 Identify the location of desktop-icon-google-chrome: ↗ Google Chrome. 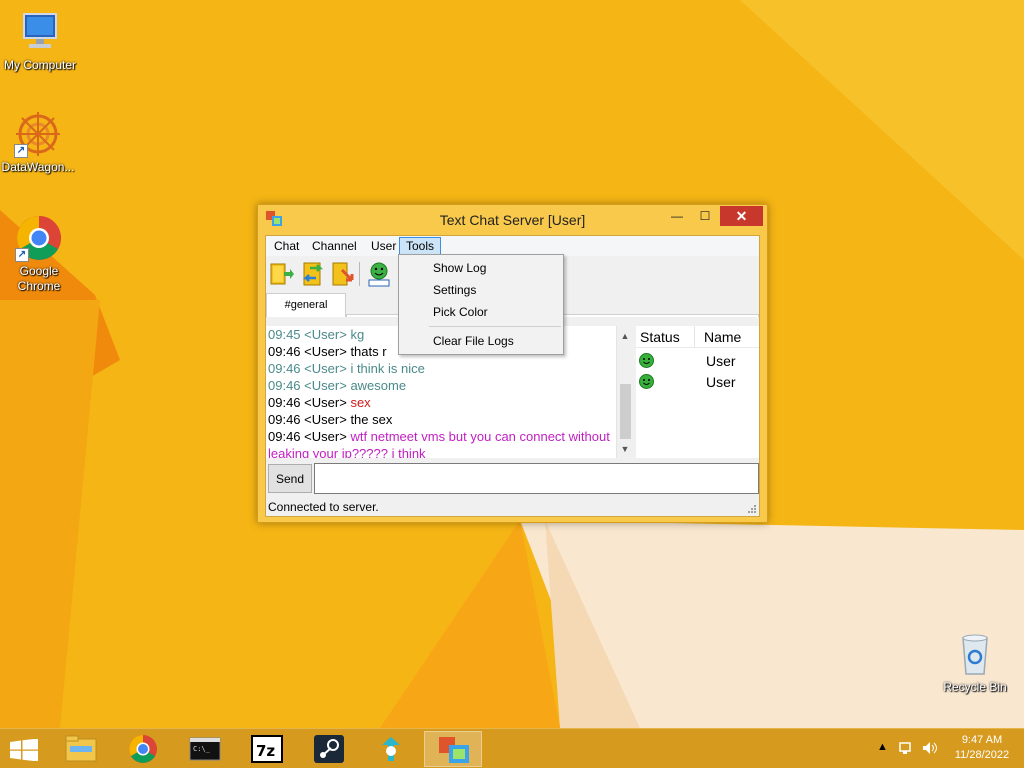
(39, 254).